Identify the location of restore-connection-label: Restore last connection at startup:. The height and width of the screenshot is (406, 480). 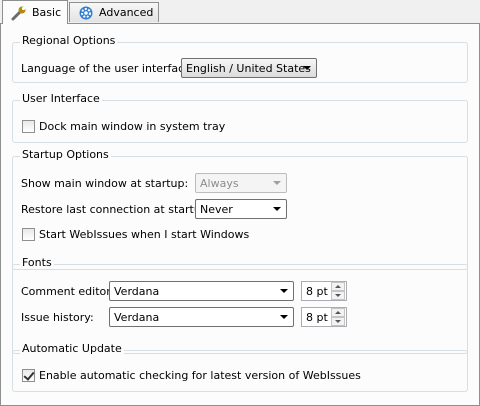
(116, 209).